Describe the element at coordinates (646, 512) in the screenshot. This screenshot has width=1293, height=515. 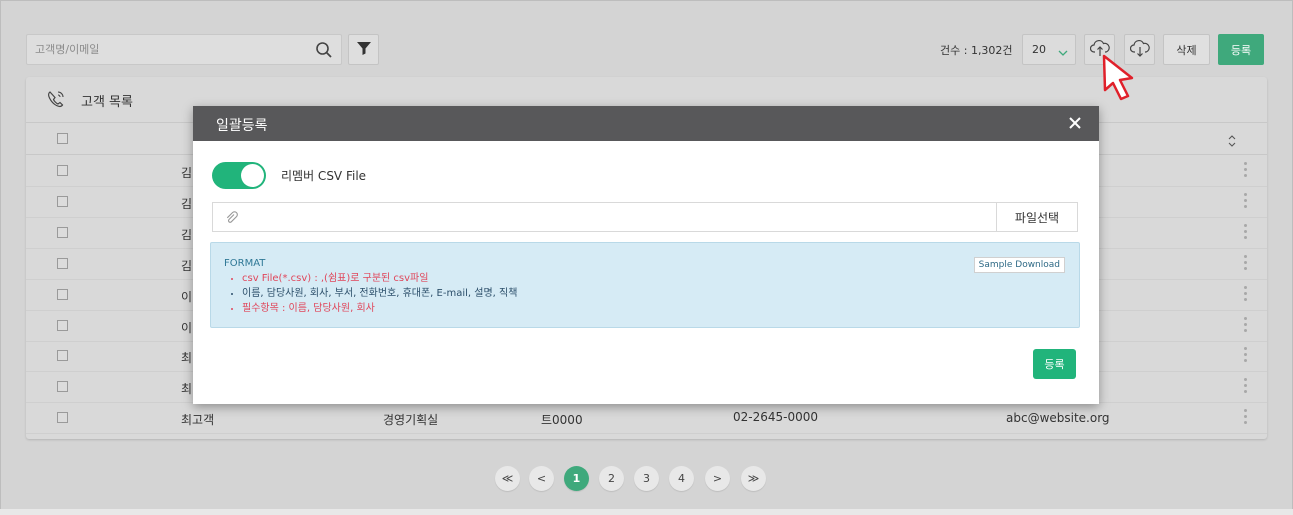
I see `bottom-strip` at that location.